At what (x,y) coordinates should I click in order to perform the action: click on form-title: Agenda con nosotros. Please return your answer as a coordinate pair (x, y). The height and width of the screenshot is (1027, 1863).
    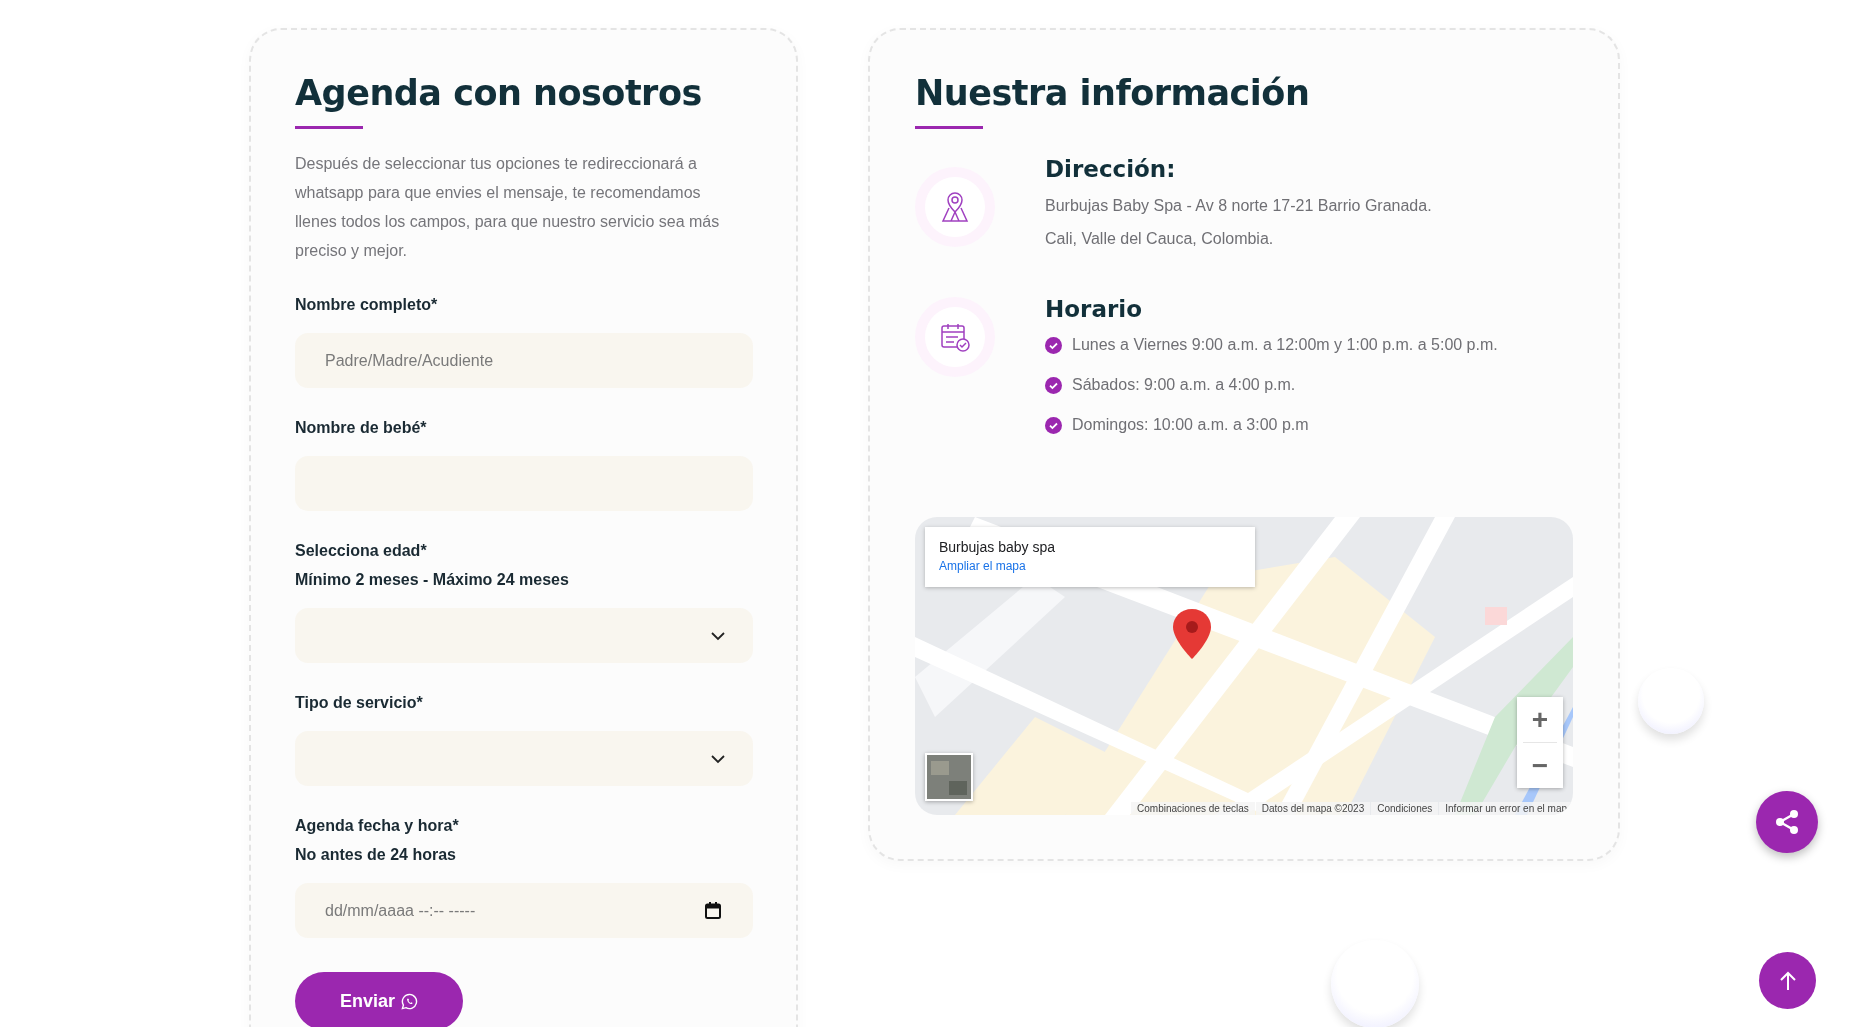
    Looking at the image, I should click on (499, 93).